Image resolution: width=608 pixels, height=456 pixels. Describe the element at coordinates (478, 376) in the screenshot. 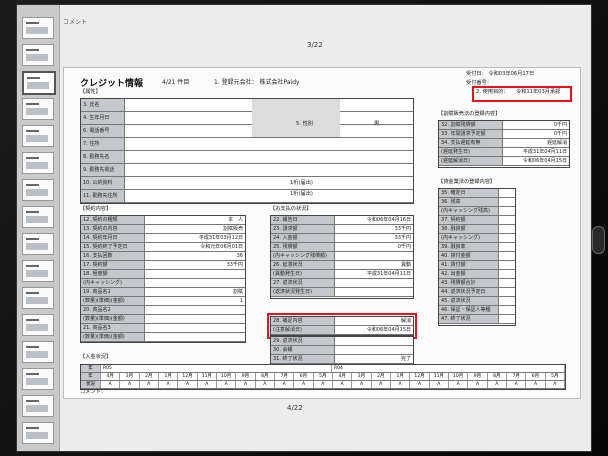

I see `calendar-month-cell: 9月` at that location.